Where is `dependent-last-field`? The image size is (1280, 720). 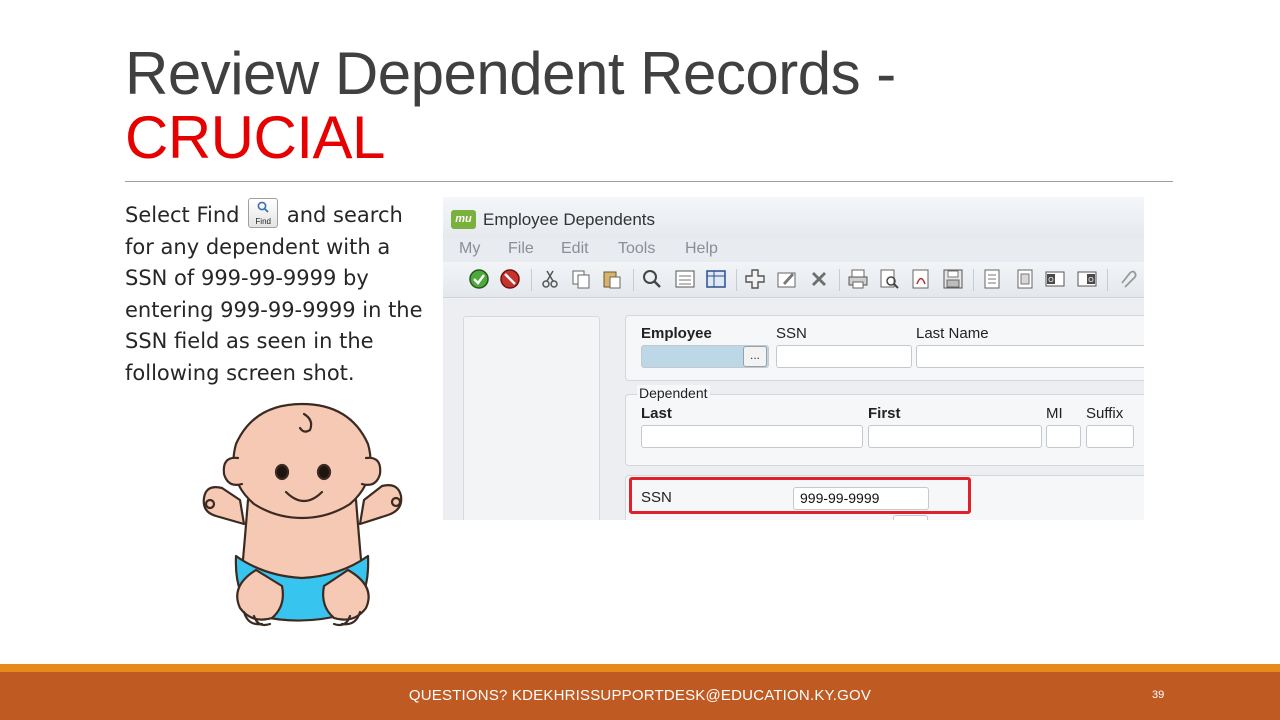
dependent-last-field is located at coordinates (752, 436).